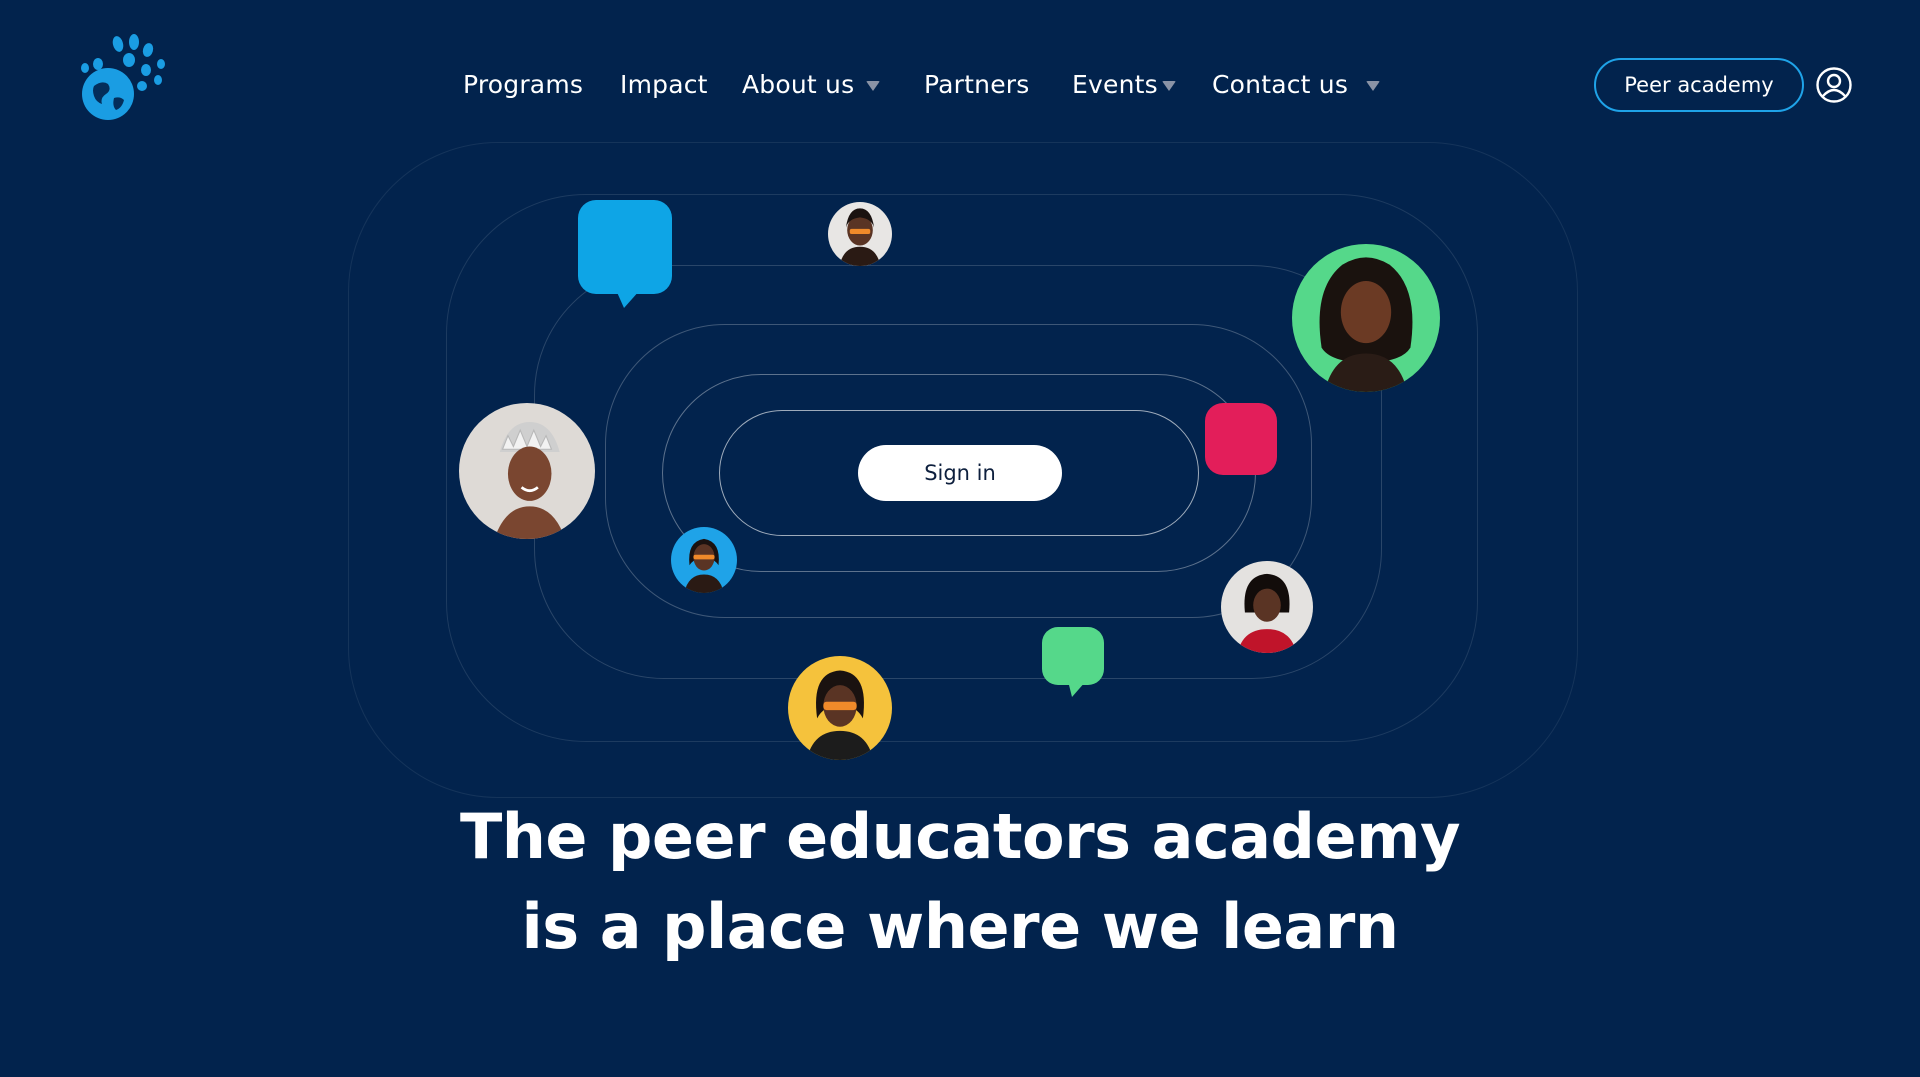  I want to click on nav-events-label: Events, so click(1115, 84).